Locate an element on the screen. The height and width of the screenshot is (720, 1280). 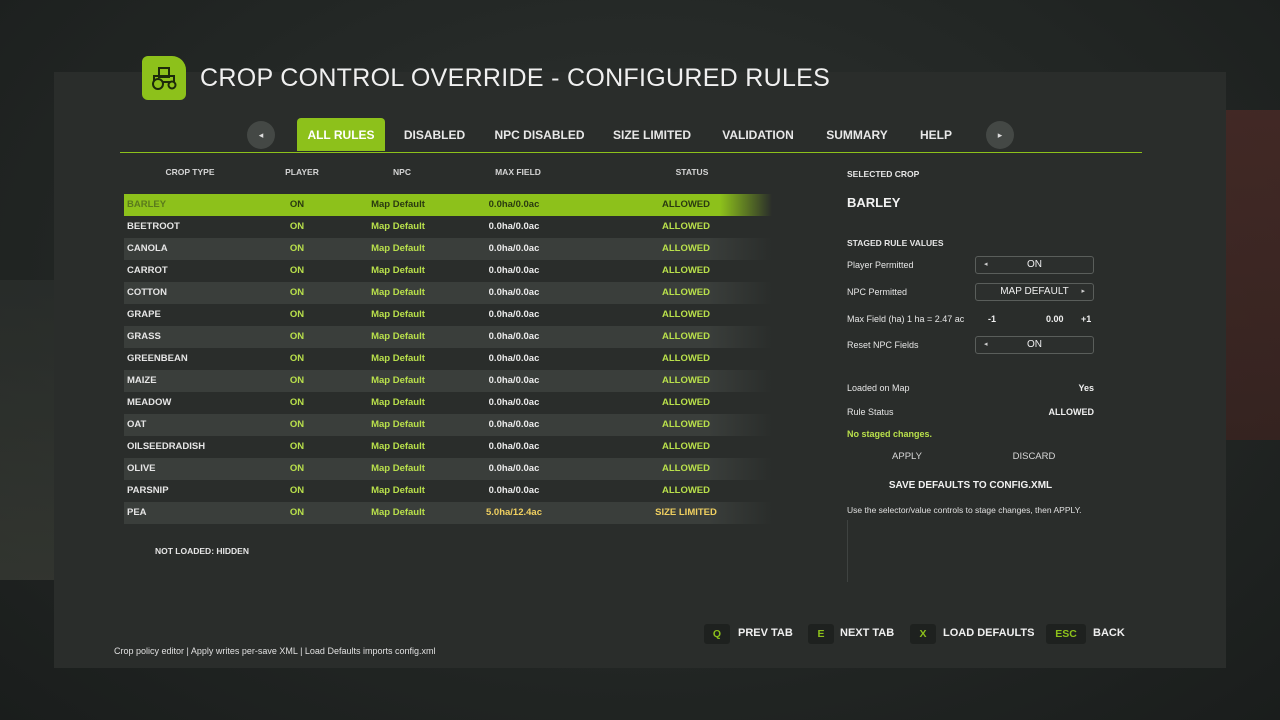
npc-permitted-selector: MAP DEFAULT ▸ is located at coordinates (1034, 292).